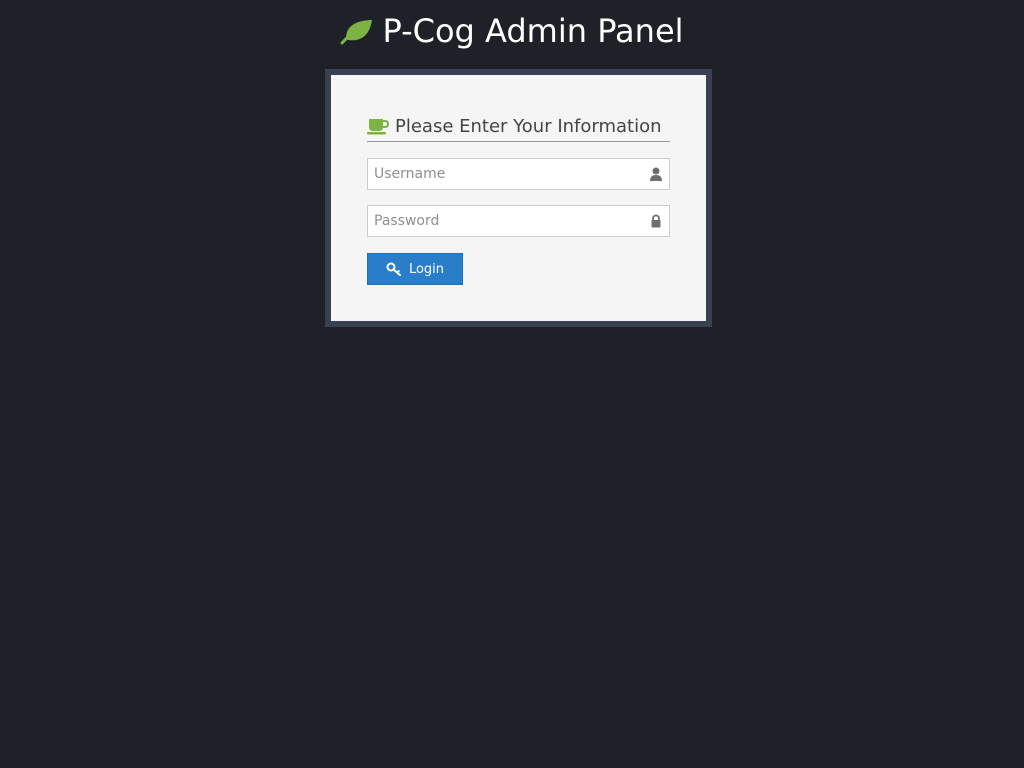 This screenshot has height=768, width=1024. I want to click on login-panel: Please Enter Your Information Login, so click(518, 198).